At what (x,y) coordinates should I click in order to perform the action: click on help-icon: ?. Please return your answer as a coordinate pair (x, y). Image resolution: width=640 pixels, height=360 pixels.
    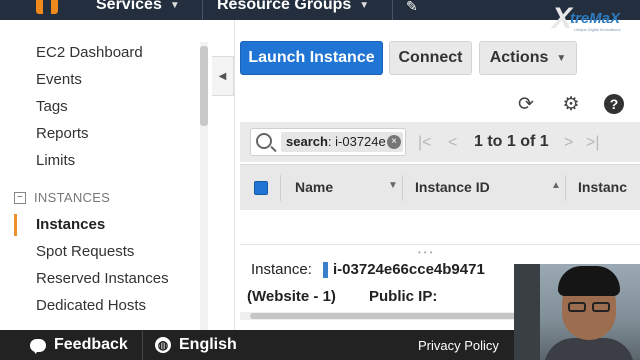
    Looking at the image, I should click on (614, 104).